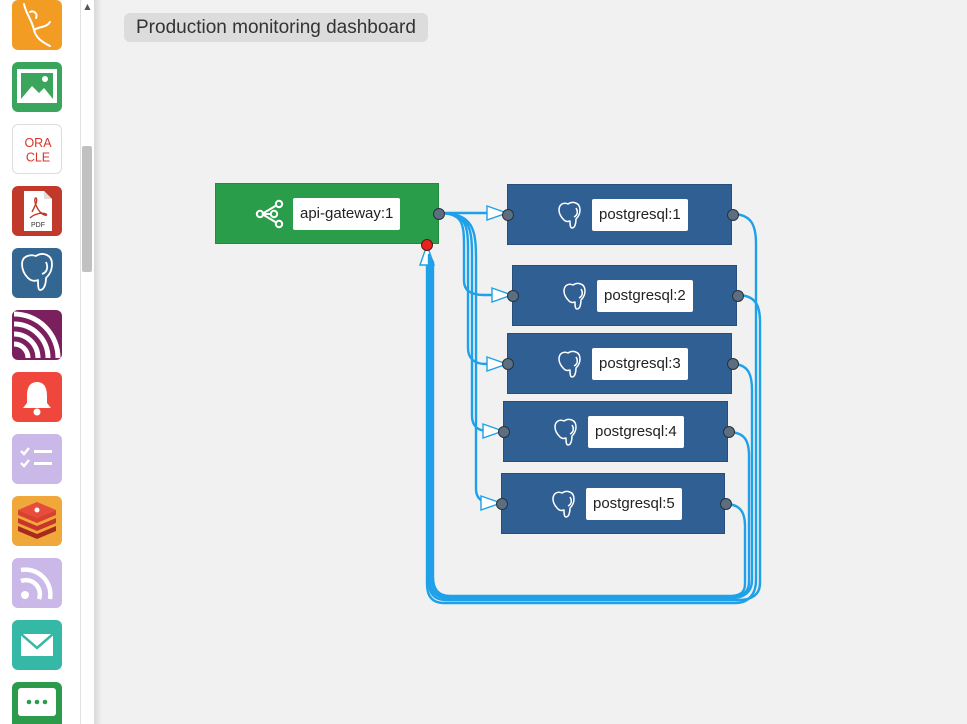 The width and height of the screenshot is (967, 724). I want to click on node-postgresql-4: postgresql:4, so click(616, 431).